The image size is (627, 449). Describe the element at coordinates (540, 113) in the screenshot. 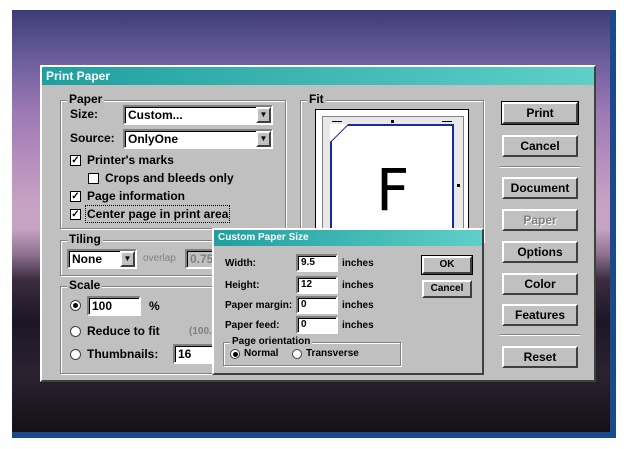

I see `print-button: Print` at that location.